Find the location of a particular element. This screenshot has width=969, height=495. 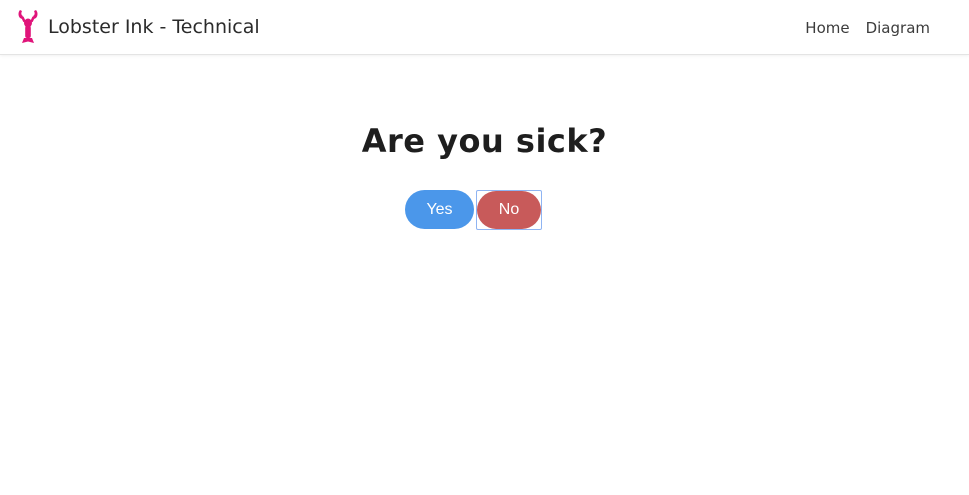

nav-links: Home Diagram is located at coordinates (867, 27).